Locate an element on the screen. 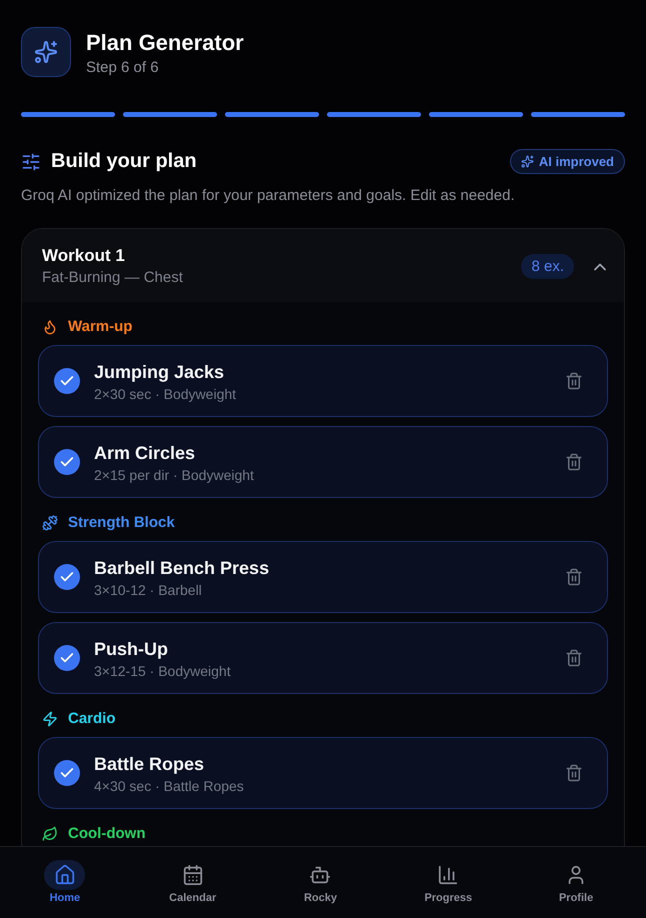 Image resolution: width=646 pixels, height=918 pixels. robot-icon is located at coordinates (320, 875).